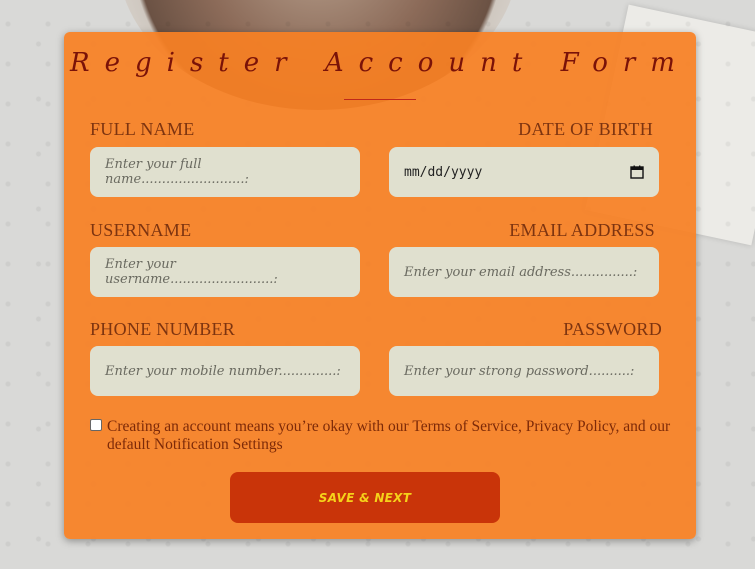  What do you see at coordinates (163, 329) in the screenshot?
I see `phone-label: PHONE NUMBER` at bounding box center [163, 329].